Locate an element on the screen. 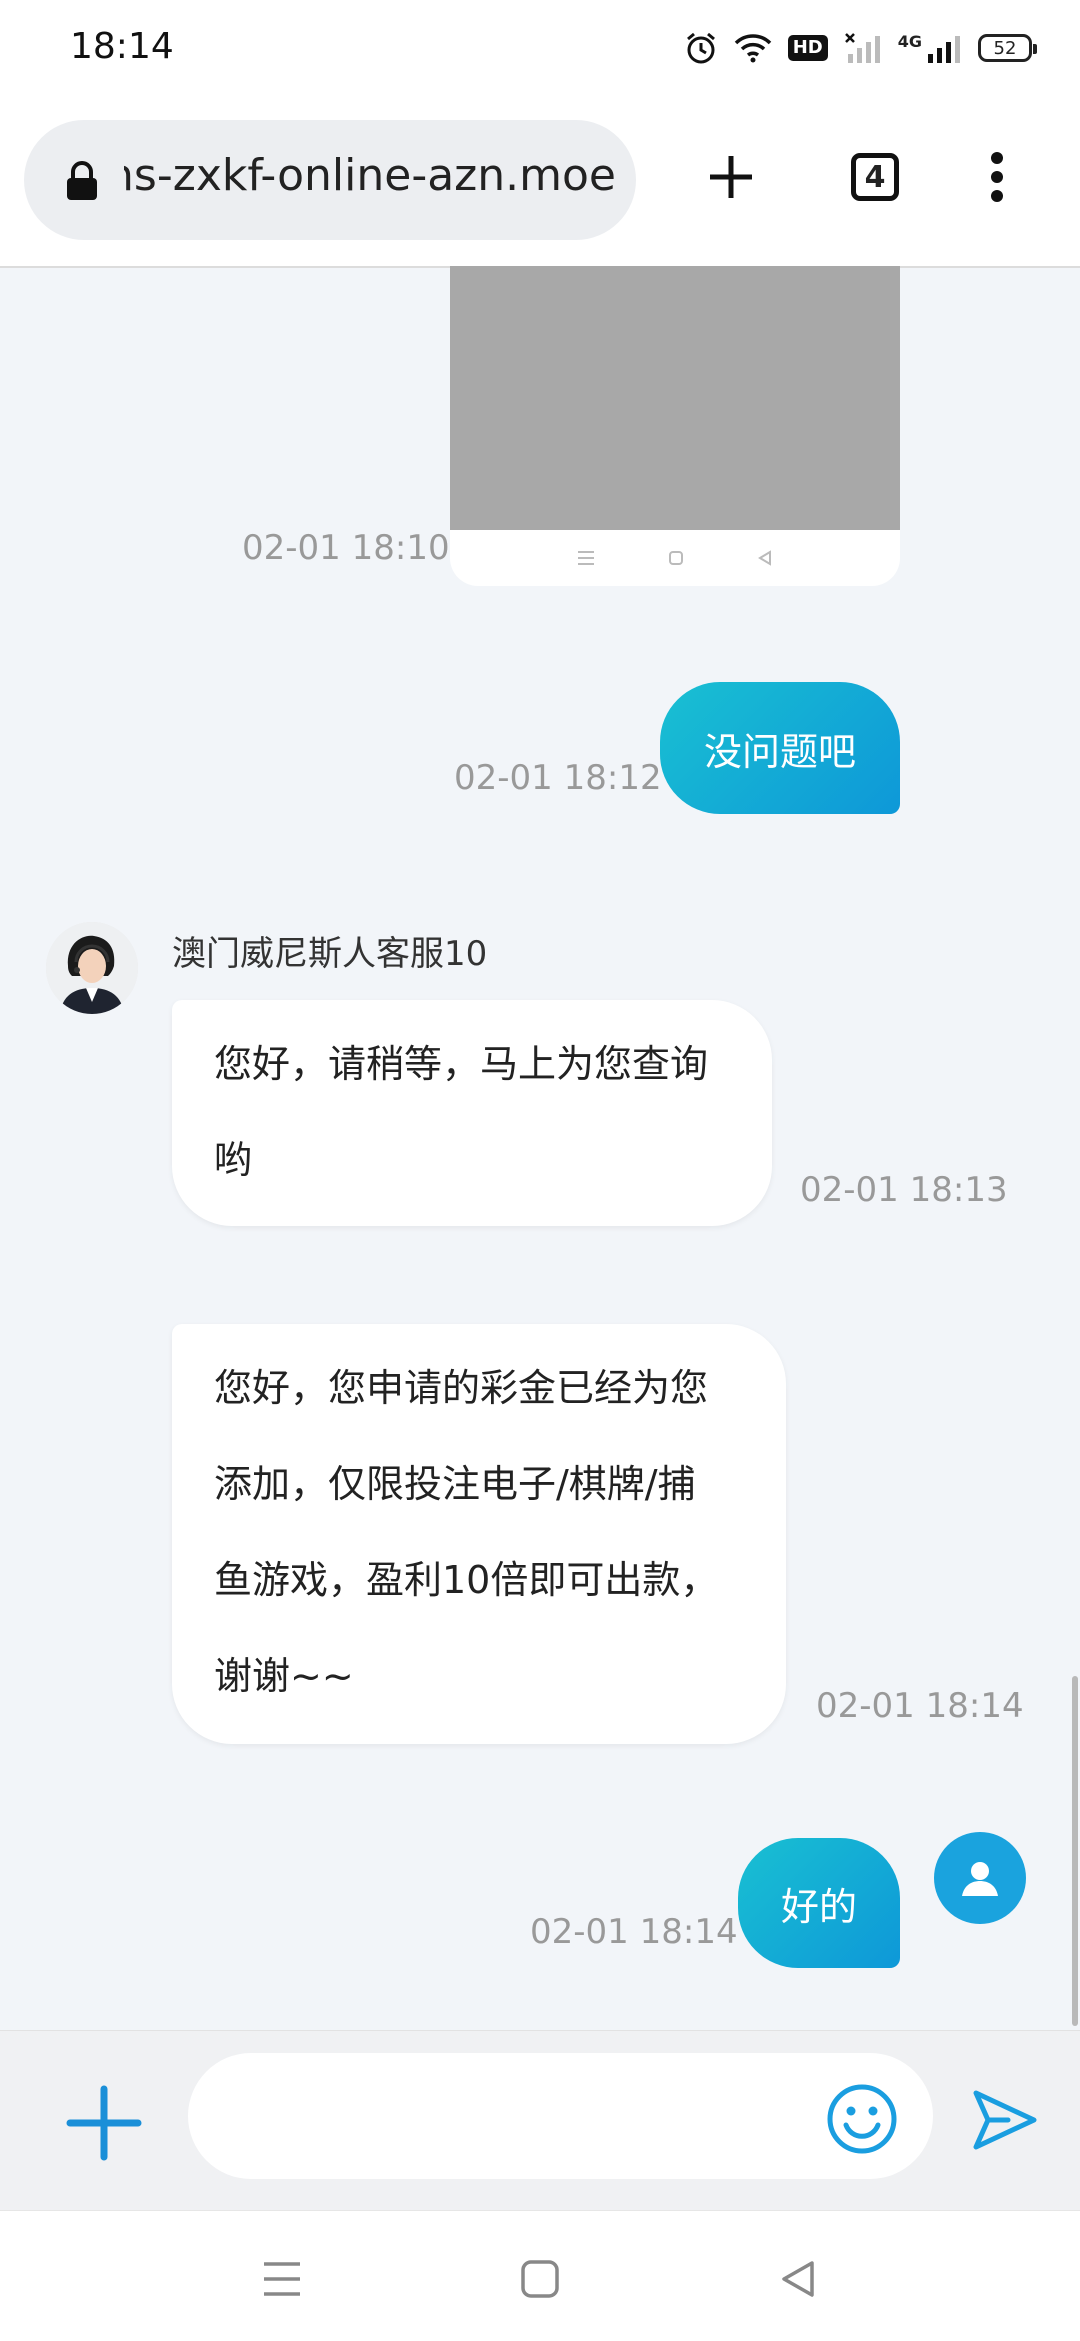 Image resolution: width=1080 pixels, height=2341 pixels. wifi-icon is located at coordinates (752, 48).